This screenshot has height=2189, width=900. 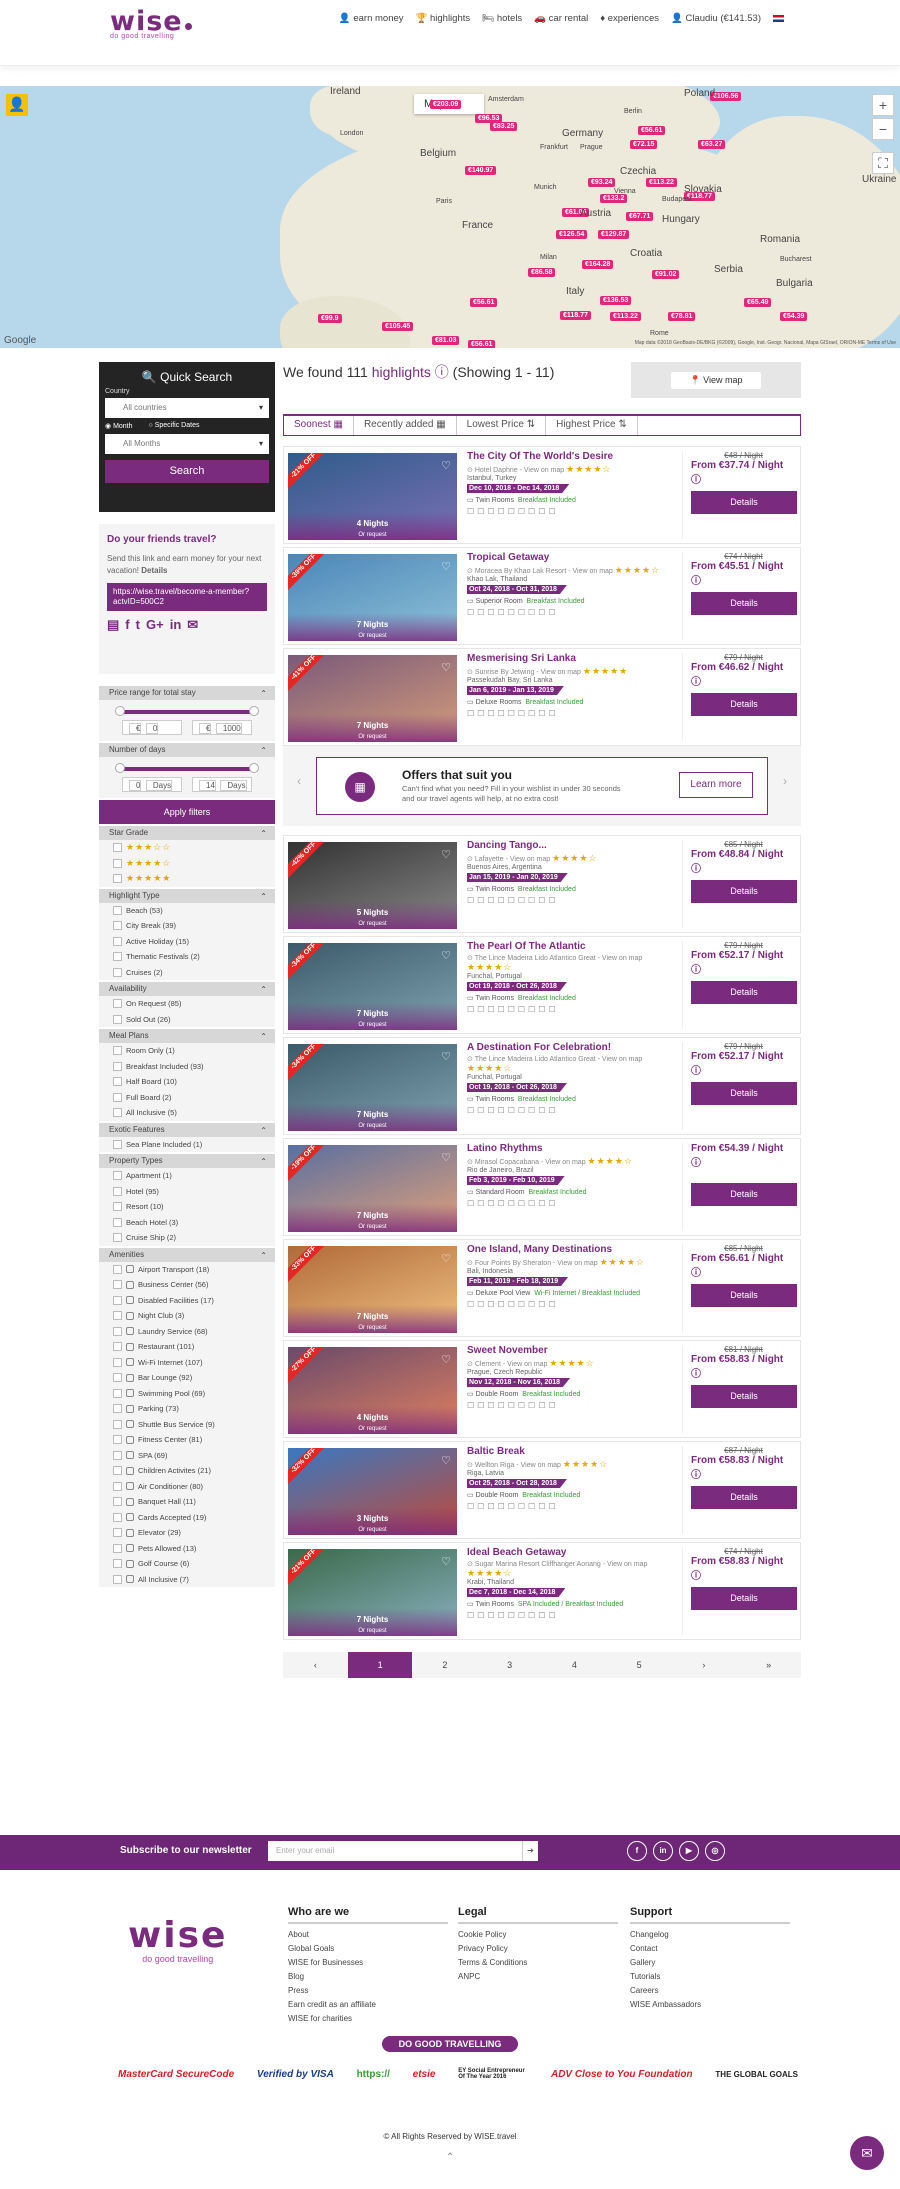 I want to click on footer-link: WISE Ambassadors, so click(x=710, y=2005).